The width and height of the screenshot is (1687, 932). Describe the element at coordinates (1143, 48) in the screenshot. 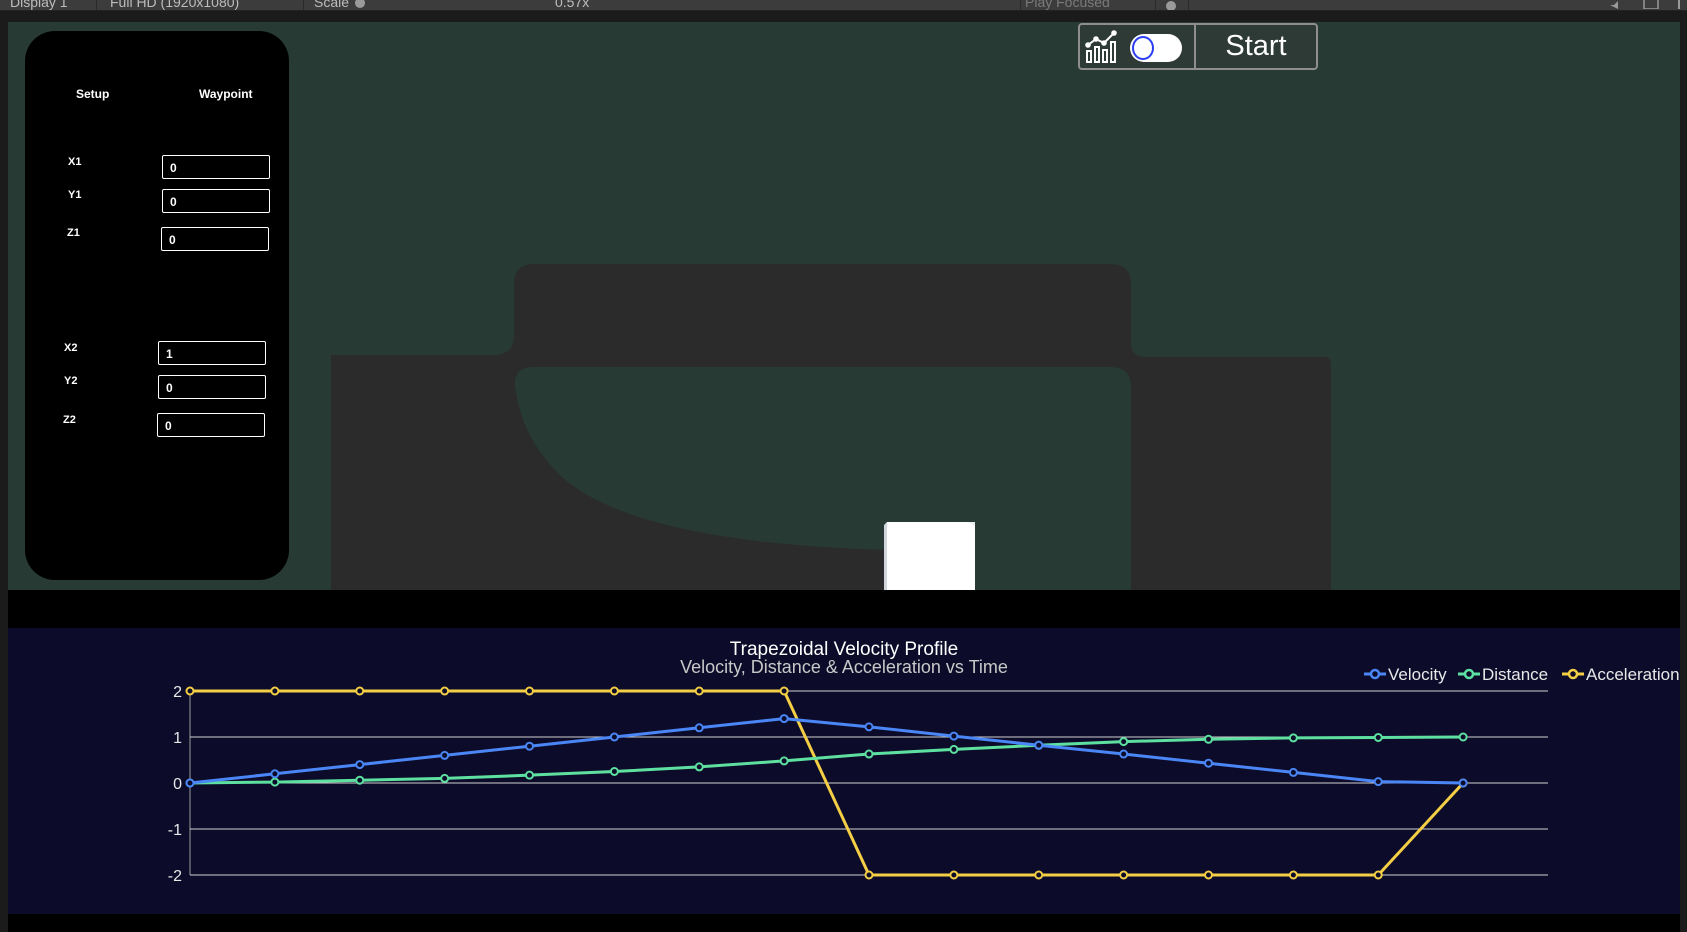

I see `toggle-knob` at that location.